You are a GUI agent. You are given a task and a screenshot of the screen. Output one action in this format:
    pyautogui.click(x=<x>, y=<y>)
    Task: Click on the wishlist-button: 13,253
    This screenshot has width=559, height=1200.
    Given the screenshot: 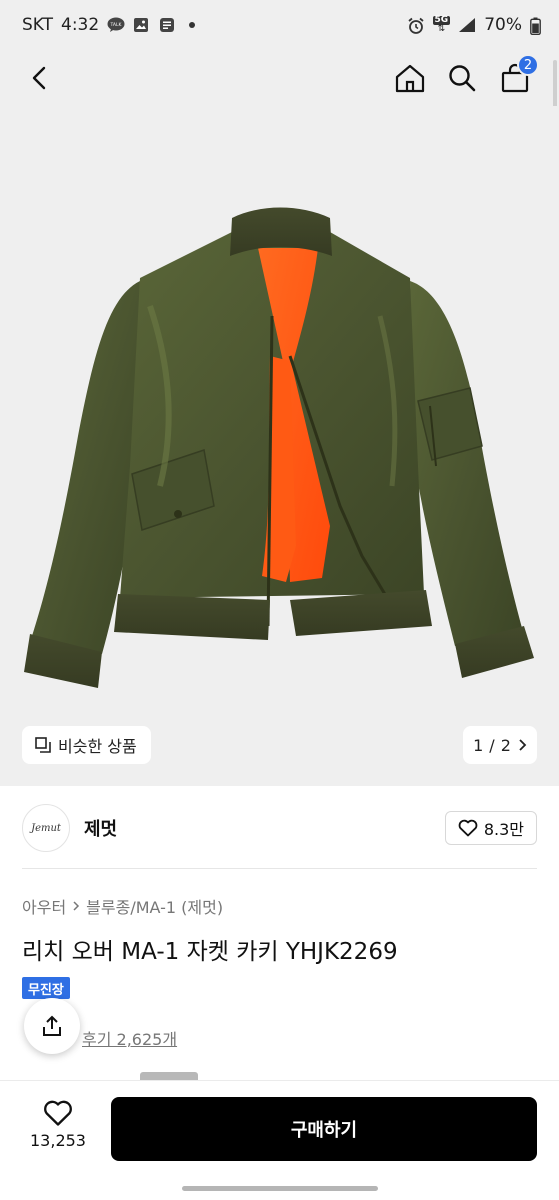 What is the action you would take?
    pyautogui.click(x=58, y=1124)
    